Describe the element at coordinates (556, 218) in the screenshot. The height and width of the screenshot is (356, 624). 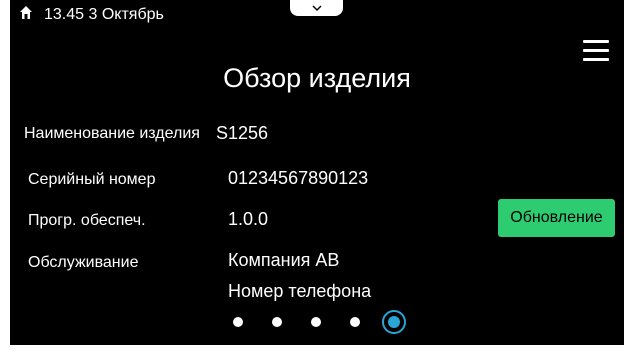
I see `update-button: Обновление` at that location.